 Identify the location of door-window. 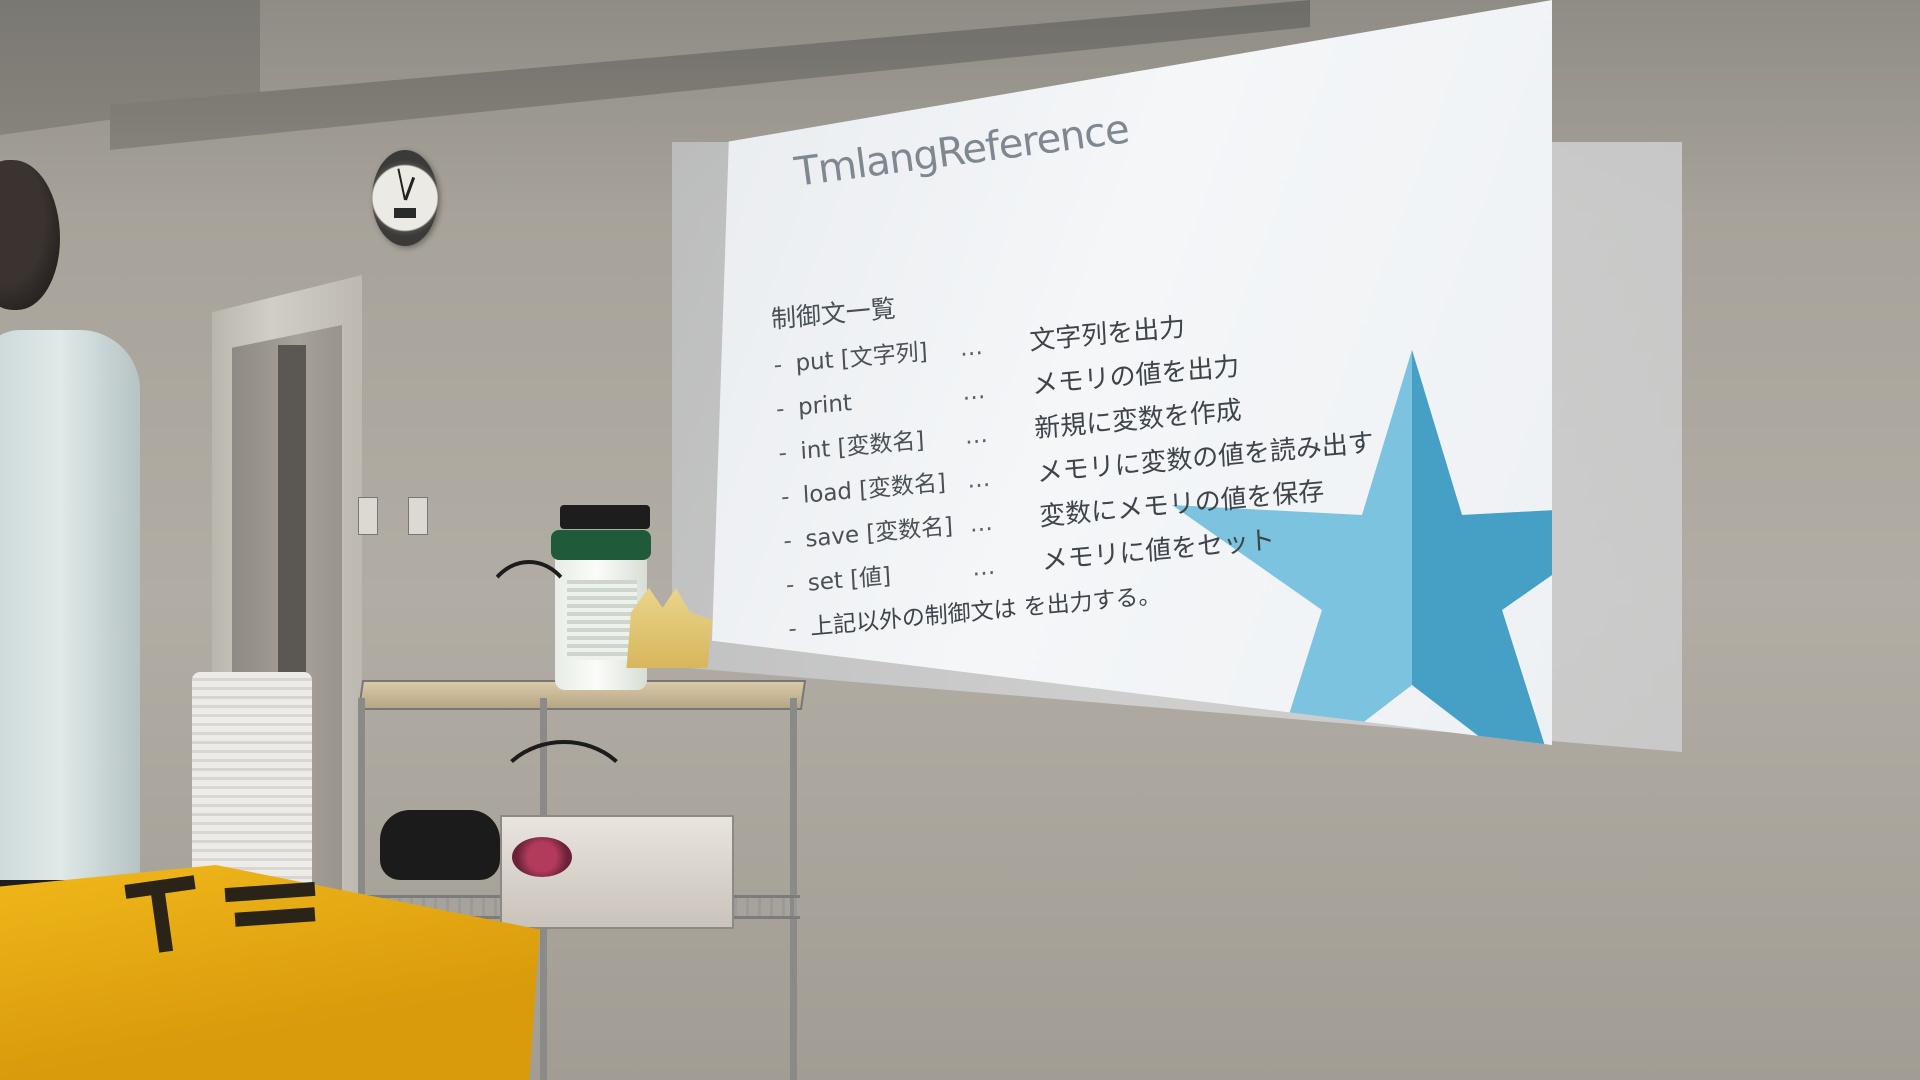
(292, 510).